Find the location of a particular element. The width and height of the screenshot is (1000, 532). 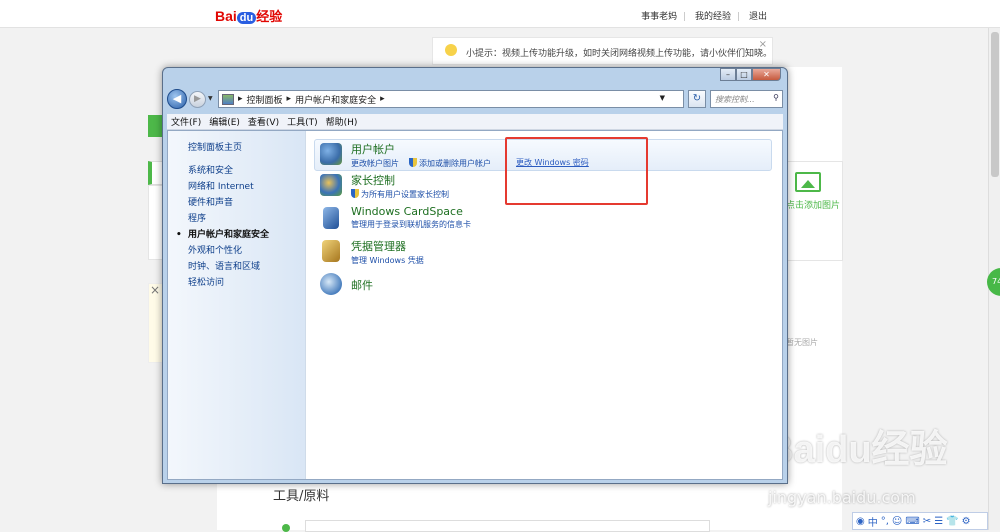

address-dropdown-icon: ▼ is located at coordinates (662, 98).